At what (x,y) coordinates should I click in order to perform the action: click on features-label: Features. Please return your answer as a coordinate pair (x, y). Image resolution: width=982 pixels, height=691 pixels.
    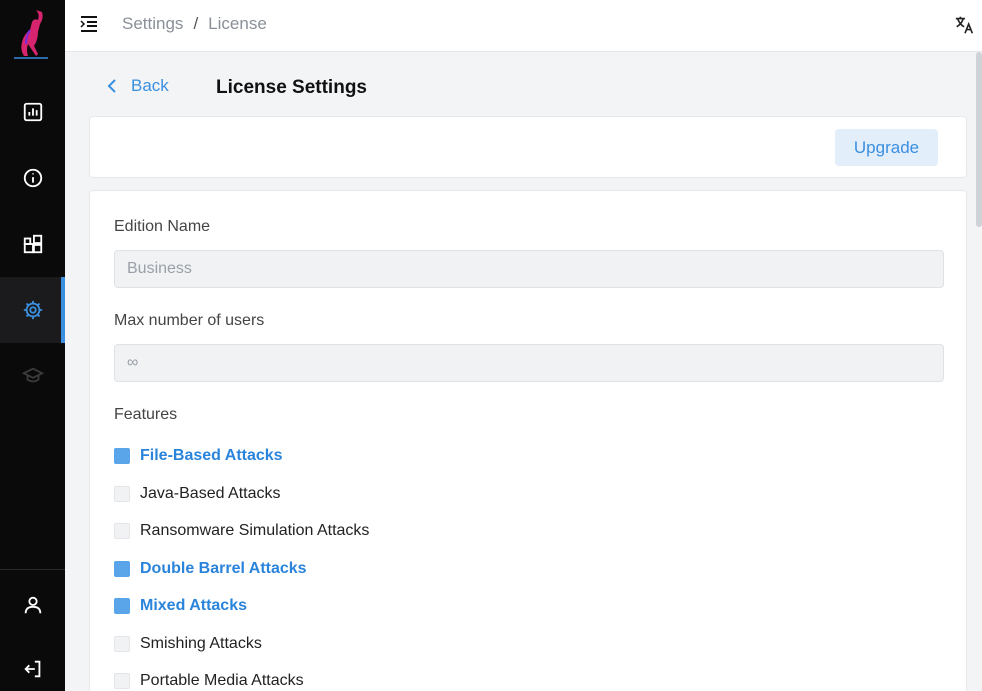
    Looking at the image, I should click on (146, 414).